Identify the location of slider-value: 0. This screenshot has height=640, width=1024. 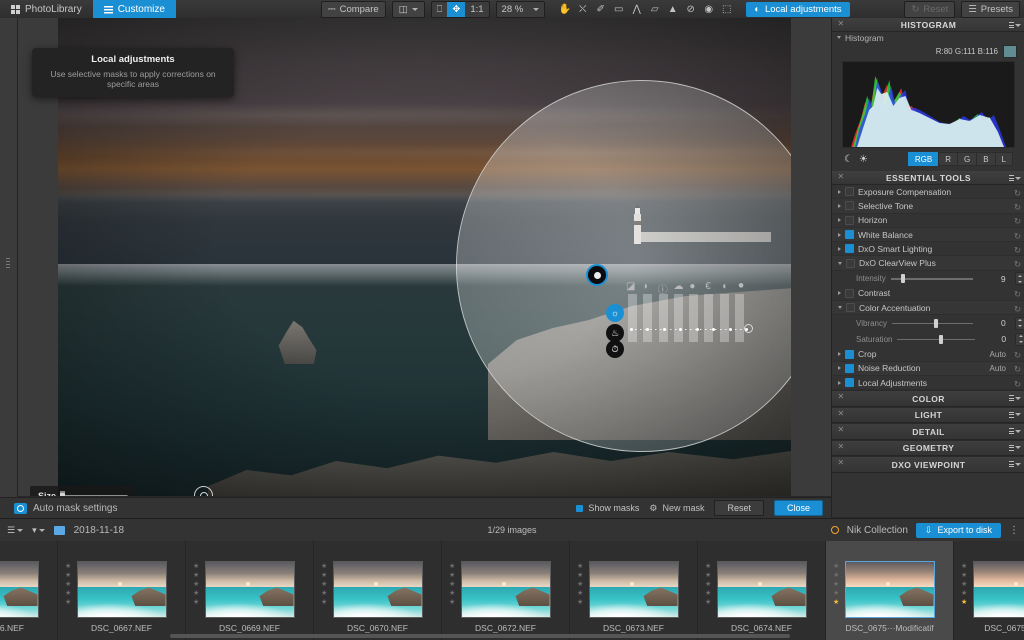
(993, 339).